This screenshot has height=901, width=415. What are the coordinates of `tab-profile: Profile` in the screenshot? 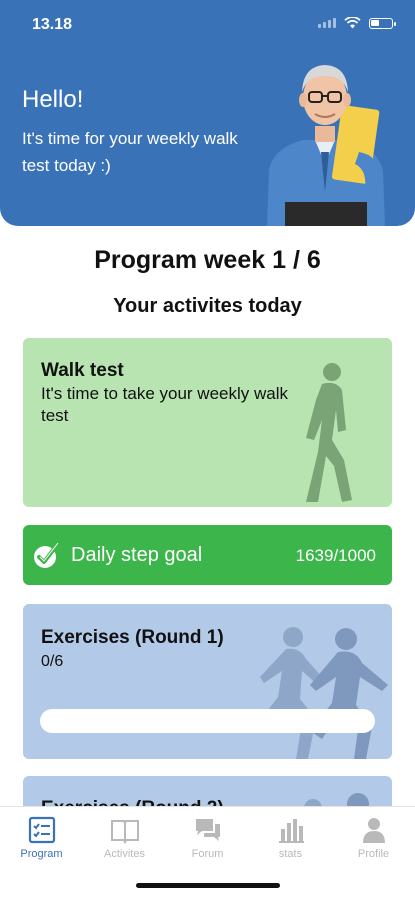 It's located at (373, 837).